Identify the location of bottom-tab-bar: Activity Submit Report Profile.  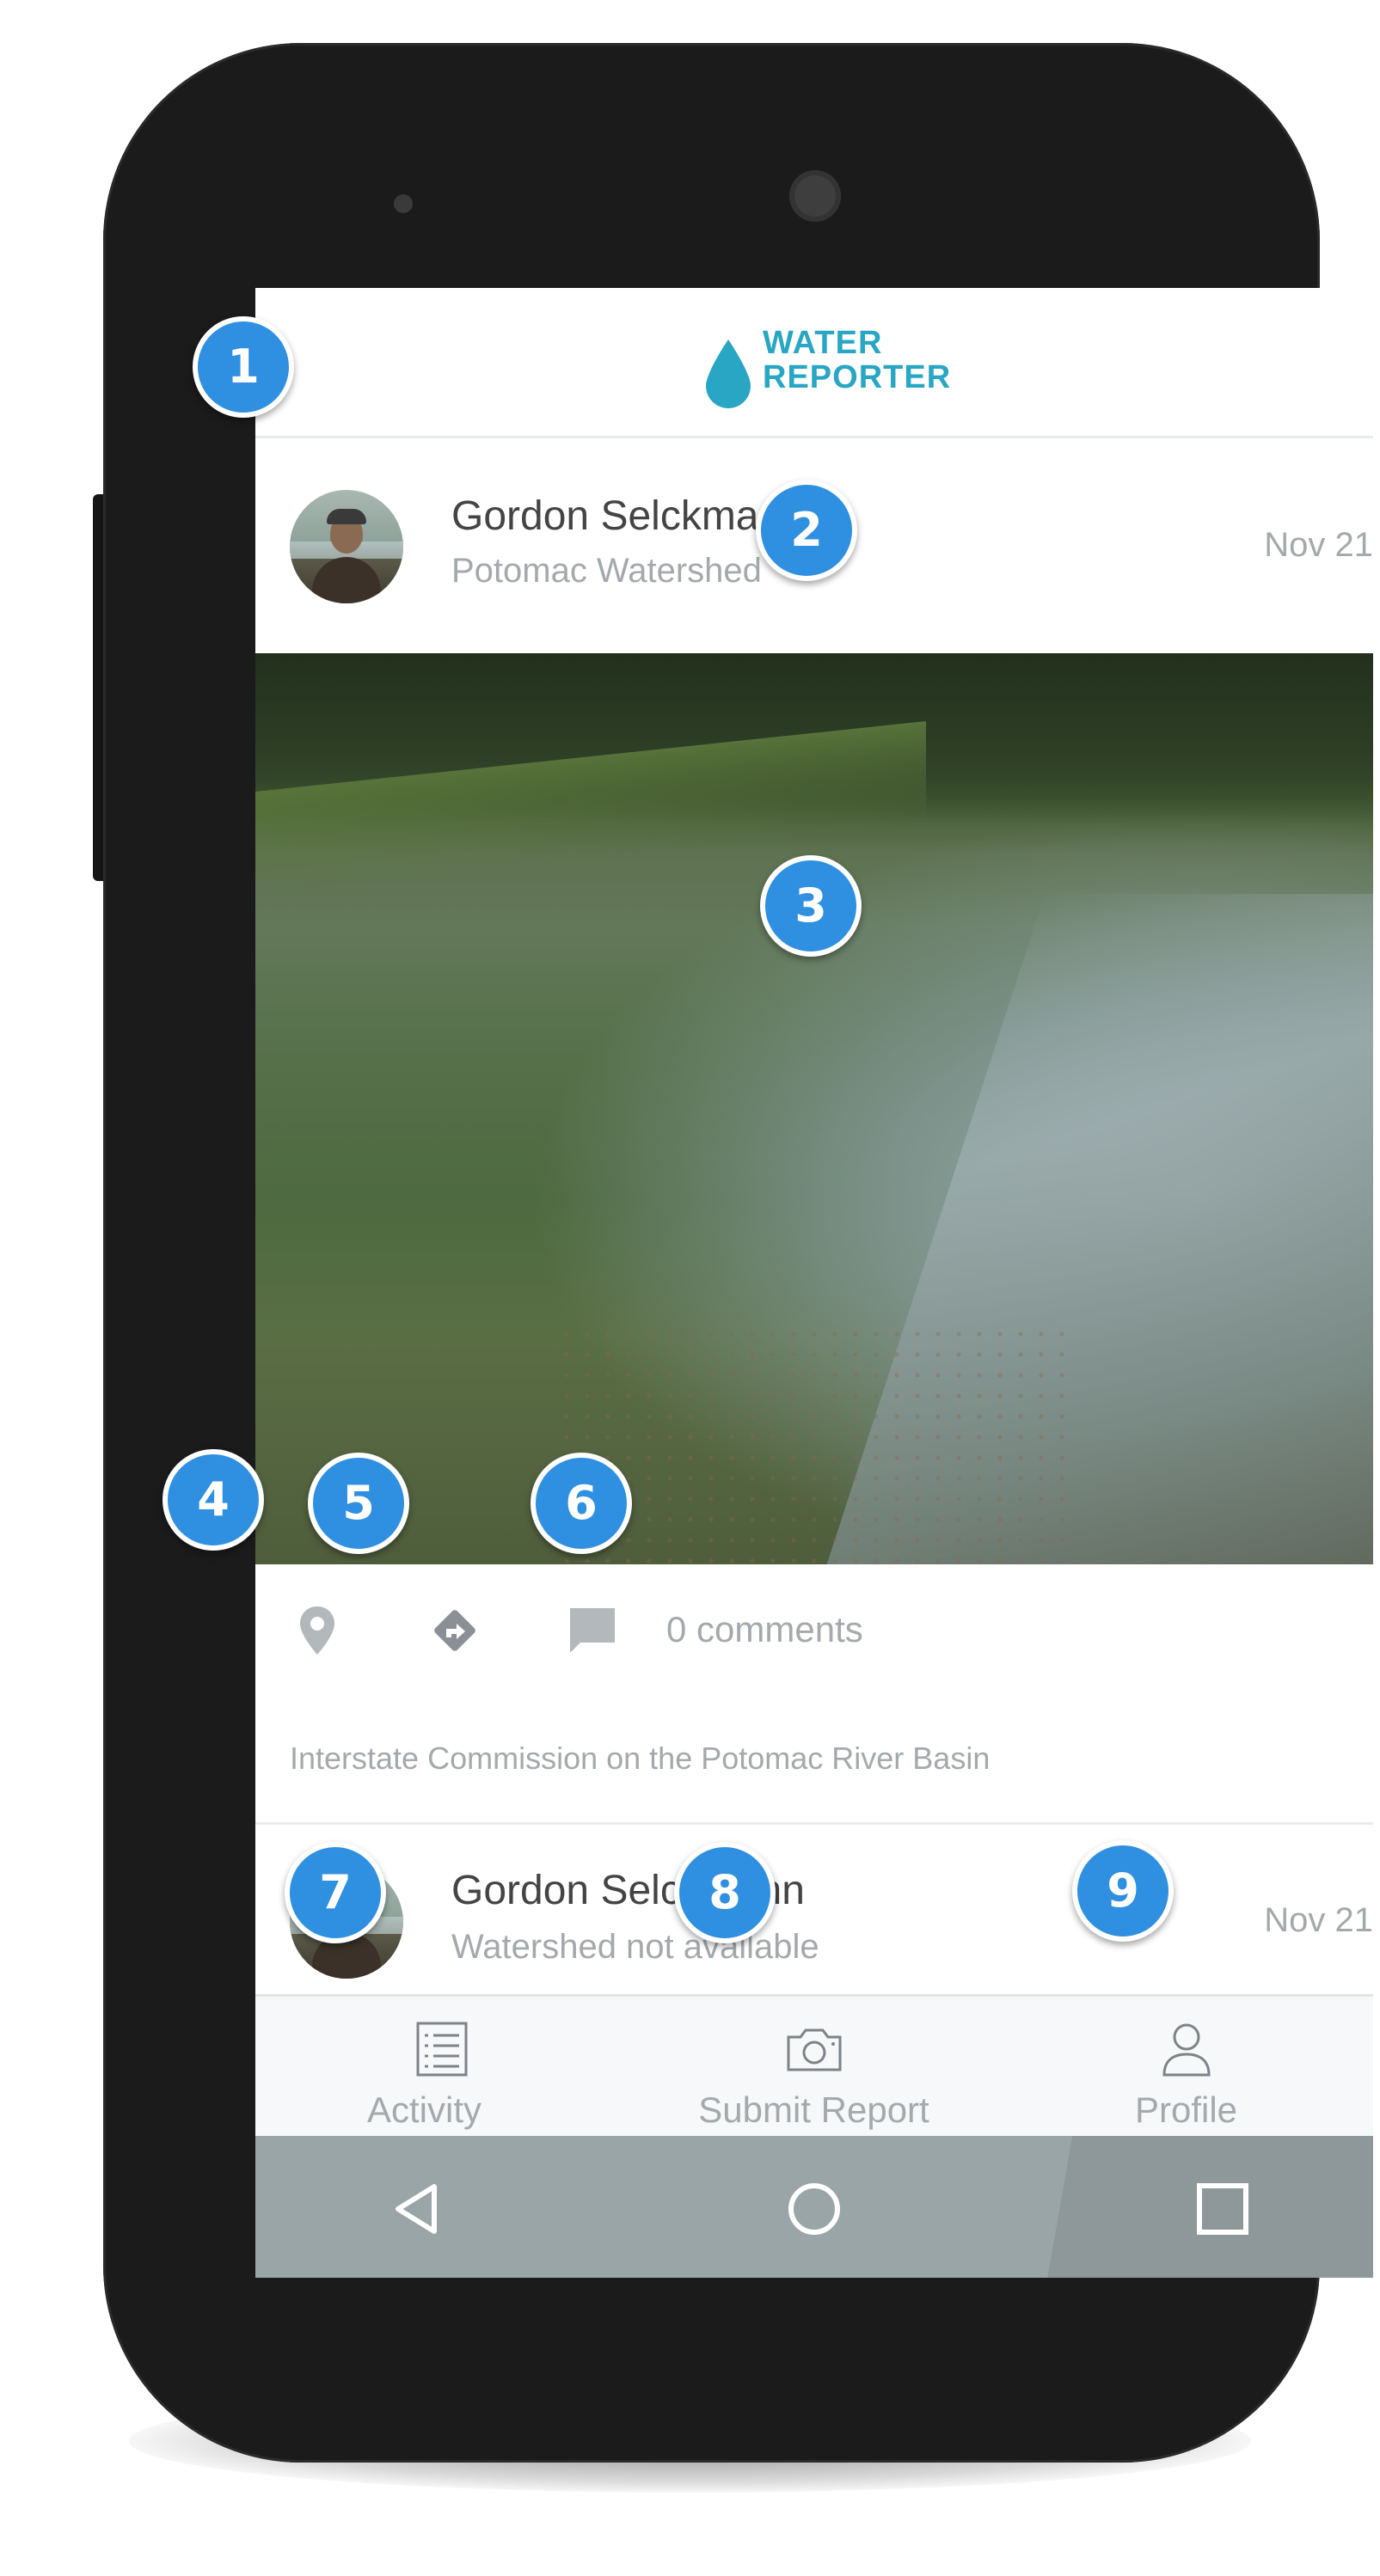
(814, 2066).